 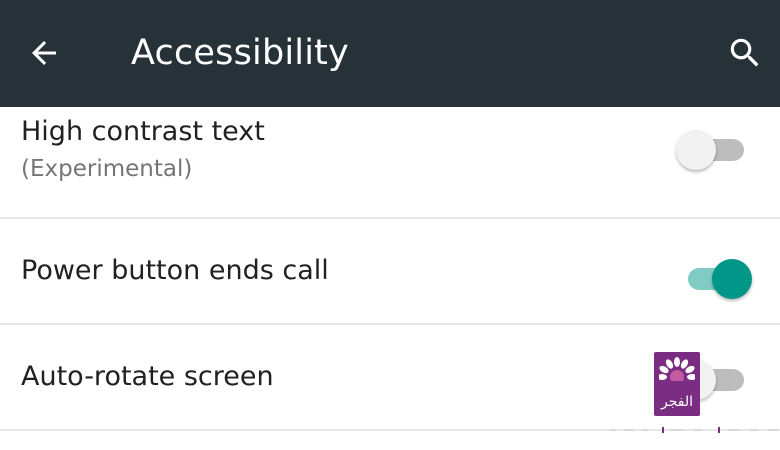 What do you see at coordinates (175, 270) in the screenshot?
I see `setting-title: Power button ends call` at bounding box center [175, 270].